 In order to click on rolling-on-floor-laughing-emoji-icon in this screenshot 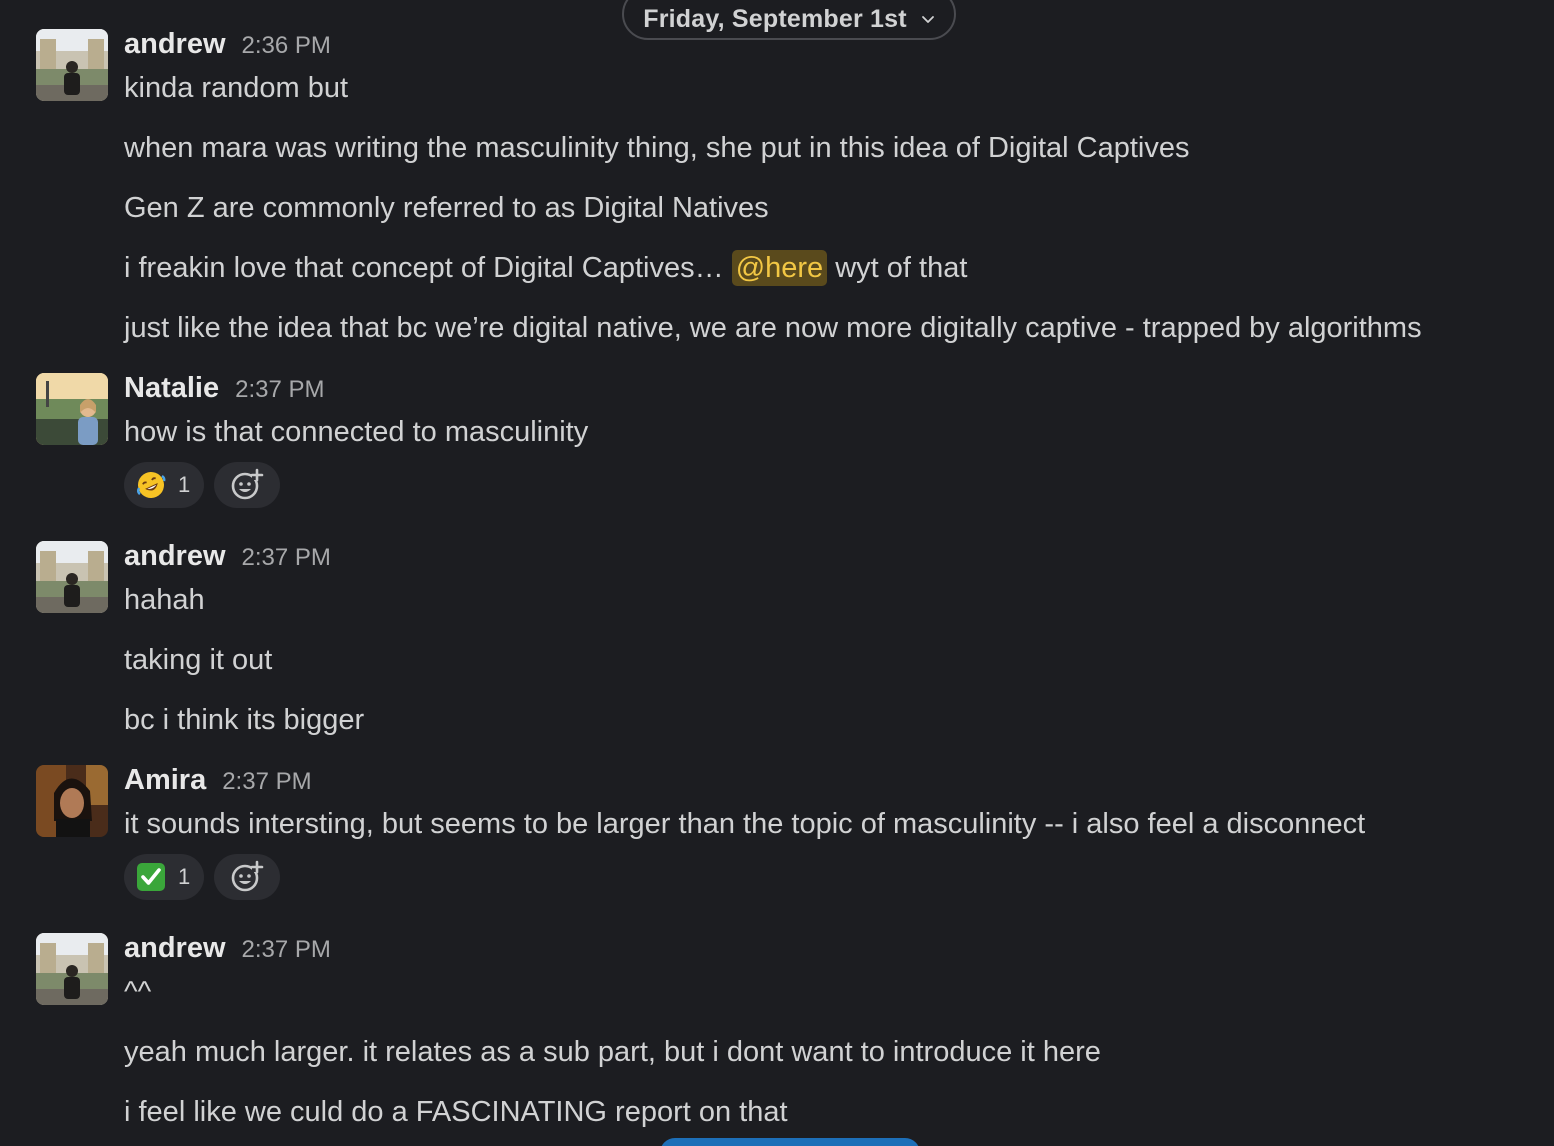, I will do `click(151, 485)`.